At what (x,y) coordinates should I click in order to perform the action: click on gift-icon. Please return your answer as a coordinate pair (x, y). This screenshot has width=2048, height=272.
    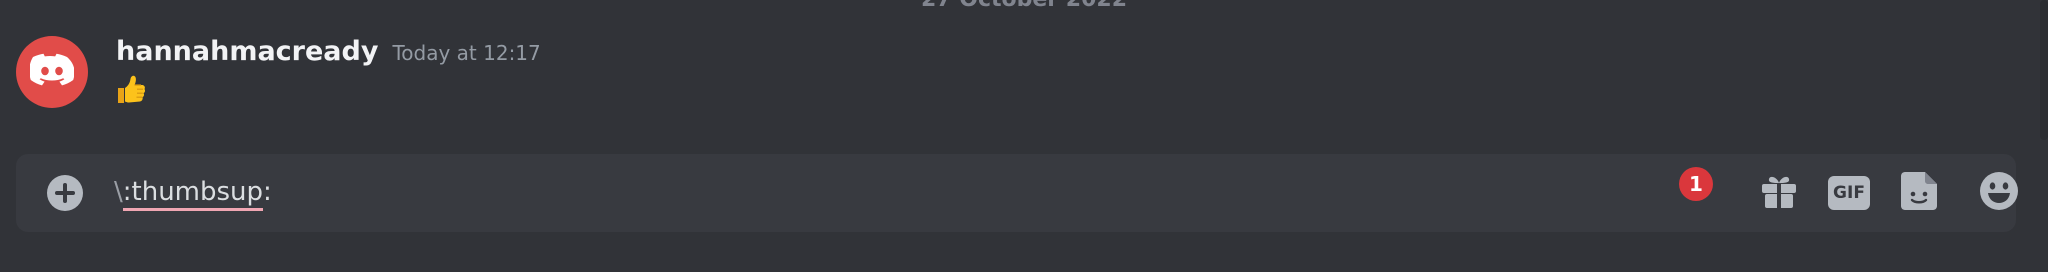
    Looking at the image, I should click on (1779, 193).